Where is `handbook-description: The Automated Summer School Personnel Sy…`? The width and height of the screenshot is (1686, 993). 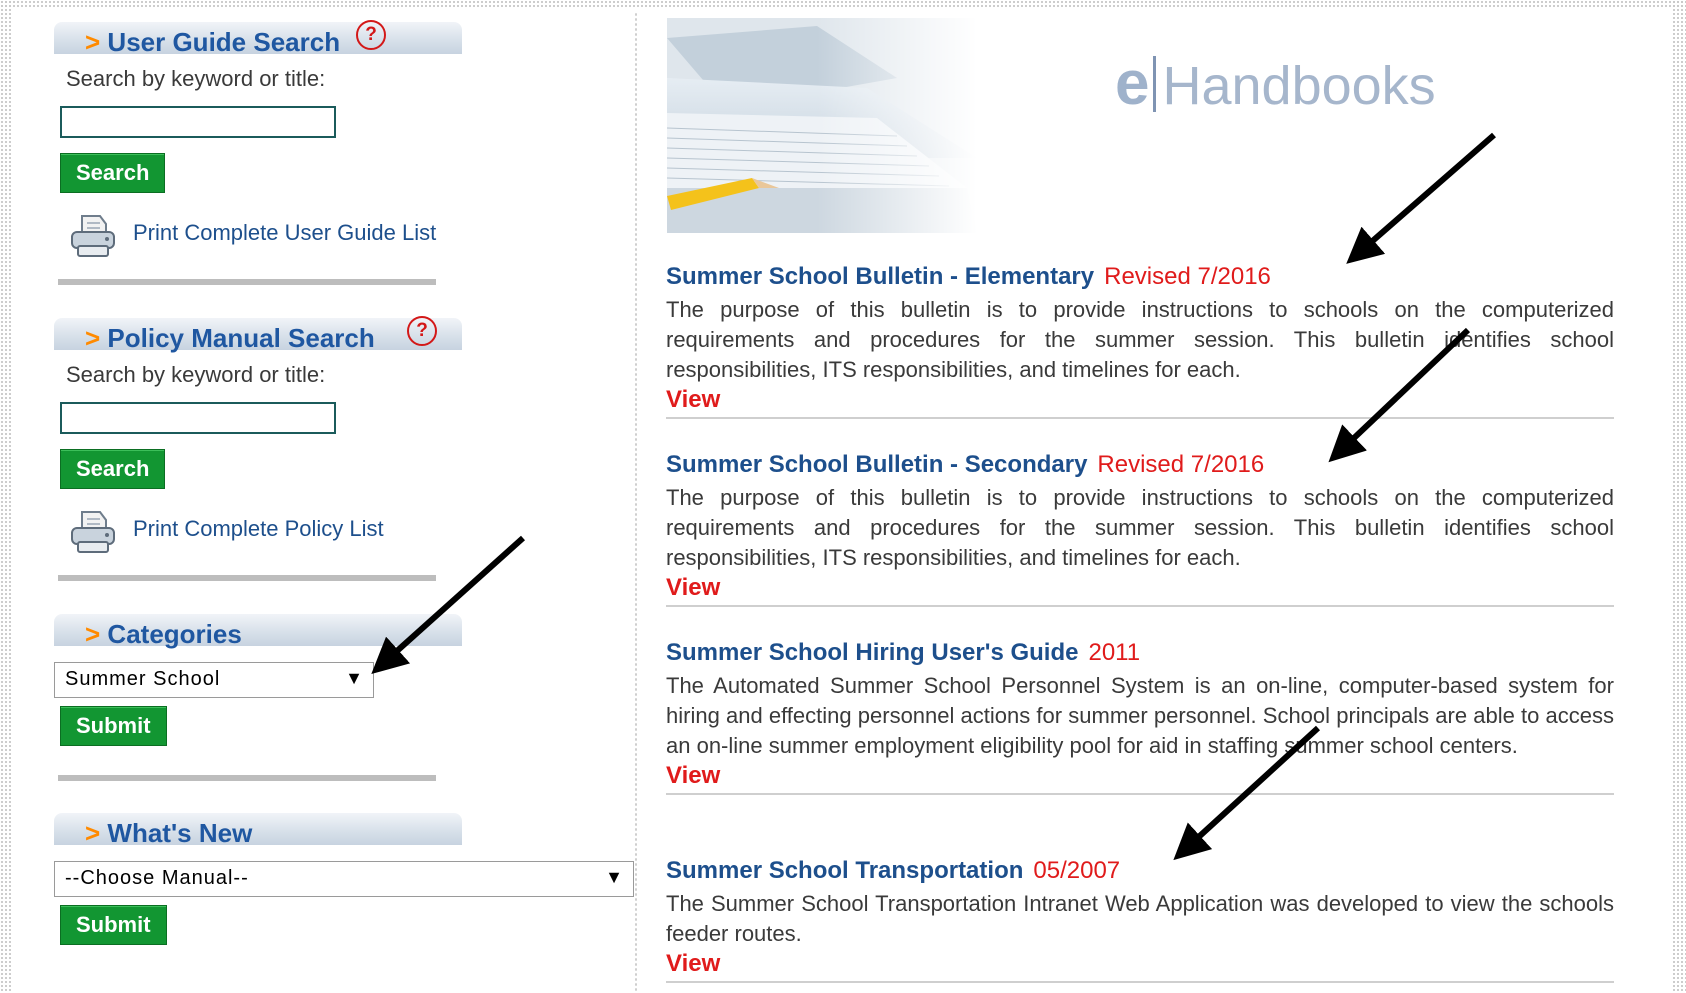
handbook-description: The Automated Summer School Personnel Sy… is located at coordinates (1140, 715).